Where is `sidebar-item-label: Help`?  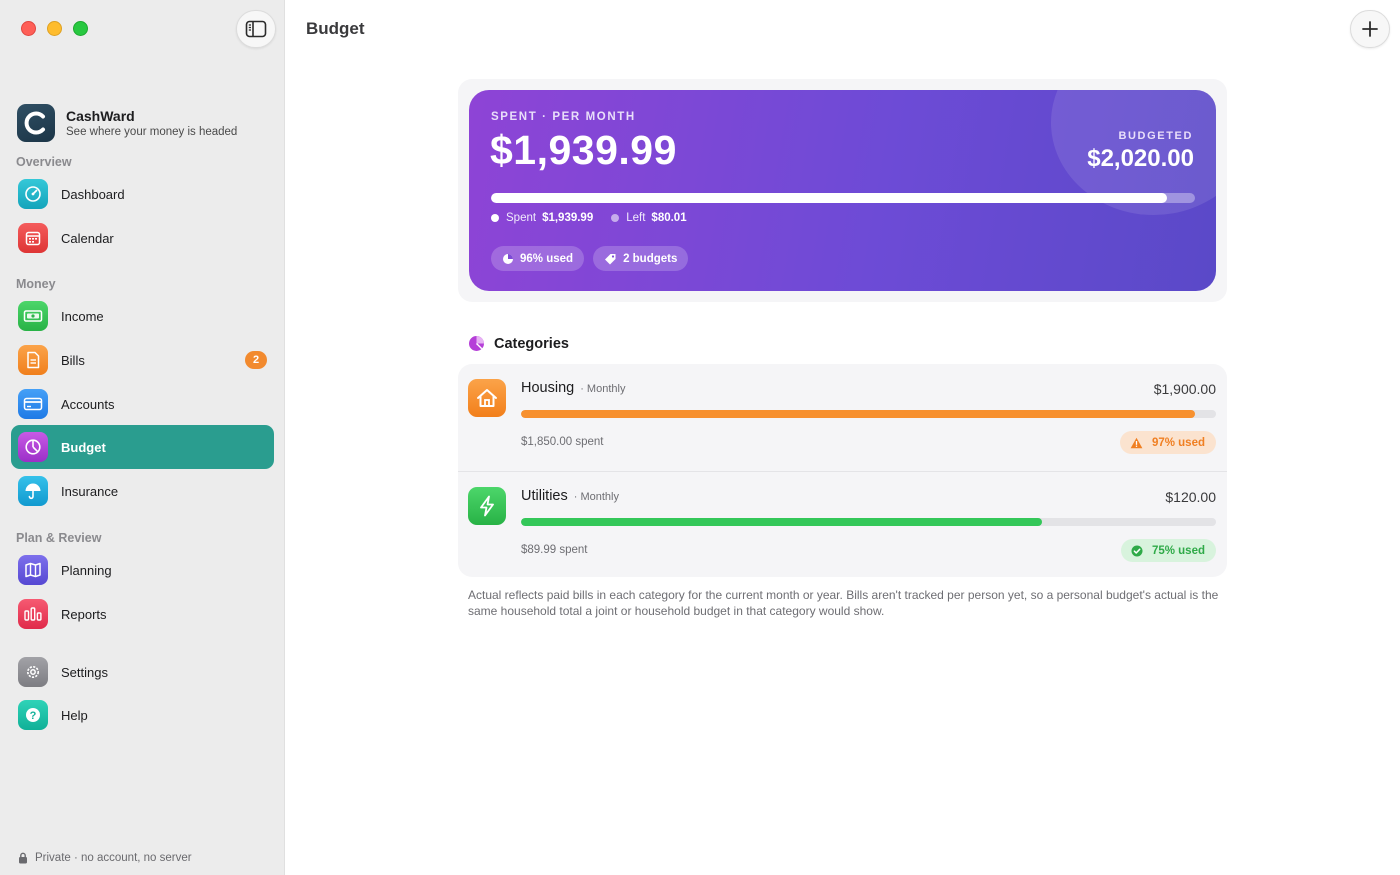
sidebar-item-label: Help is located at coordinates (74, 715).